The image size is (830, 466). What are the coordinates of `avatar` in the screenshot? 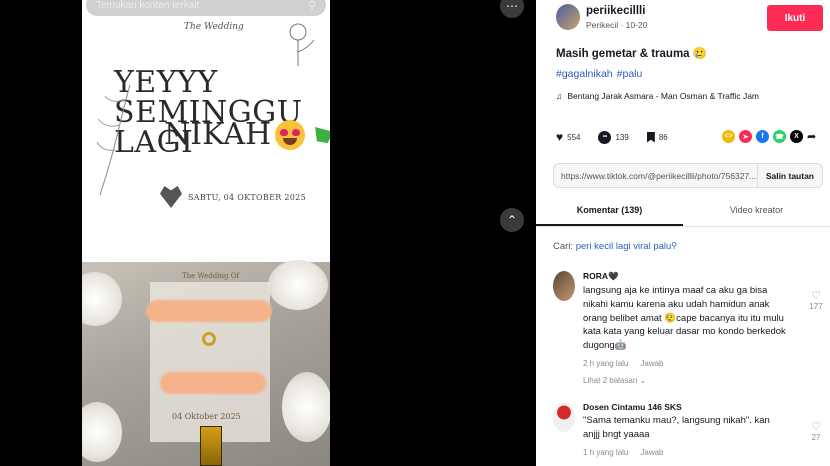 It's located at (568, 17).